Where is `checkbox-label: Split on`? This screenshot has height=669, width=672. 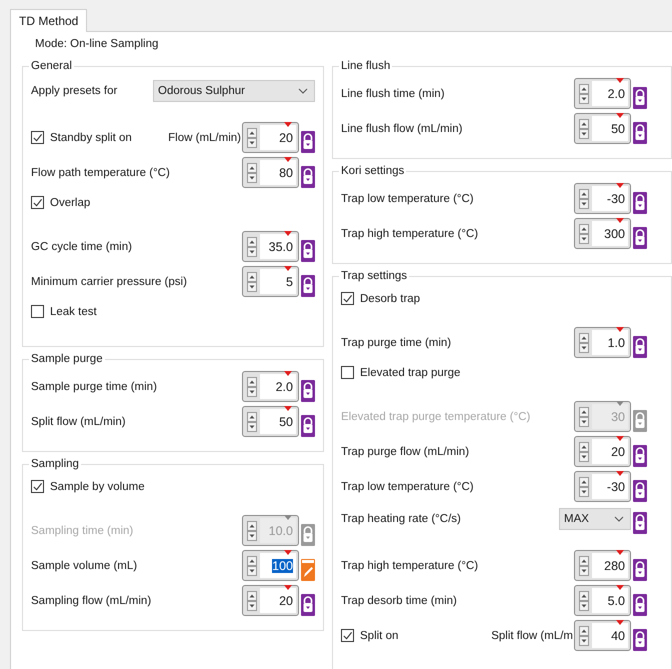 checkbox-label: Split on is located at coordinates (380, 636).